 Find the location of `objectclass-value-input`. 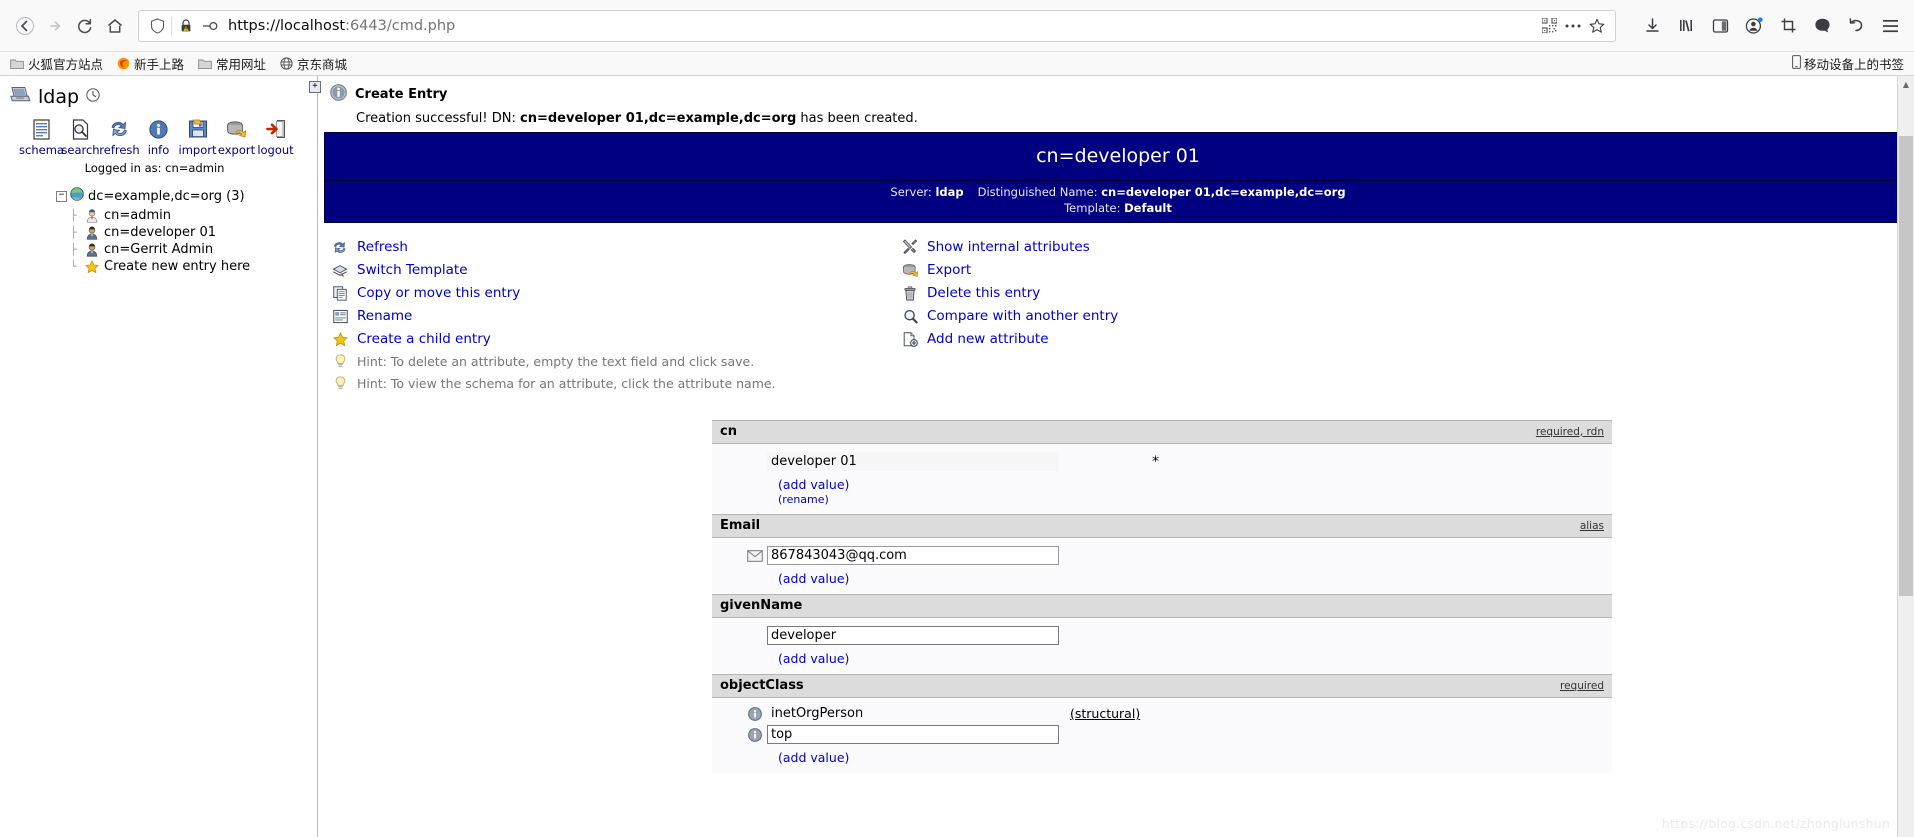

objectclass-value-input is located at coordinates (913, 735).